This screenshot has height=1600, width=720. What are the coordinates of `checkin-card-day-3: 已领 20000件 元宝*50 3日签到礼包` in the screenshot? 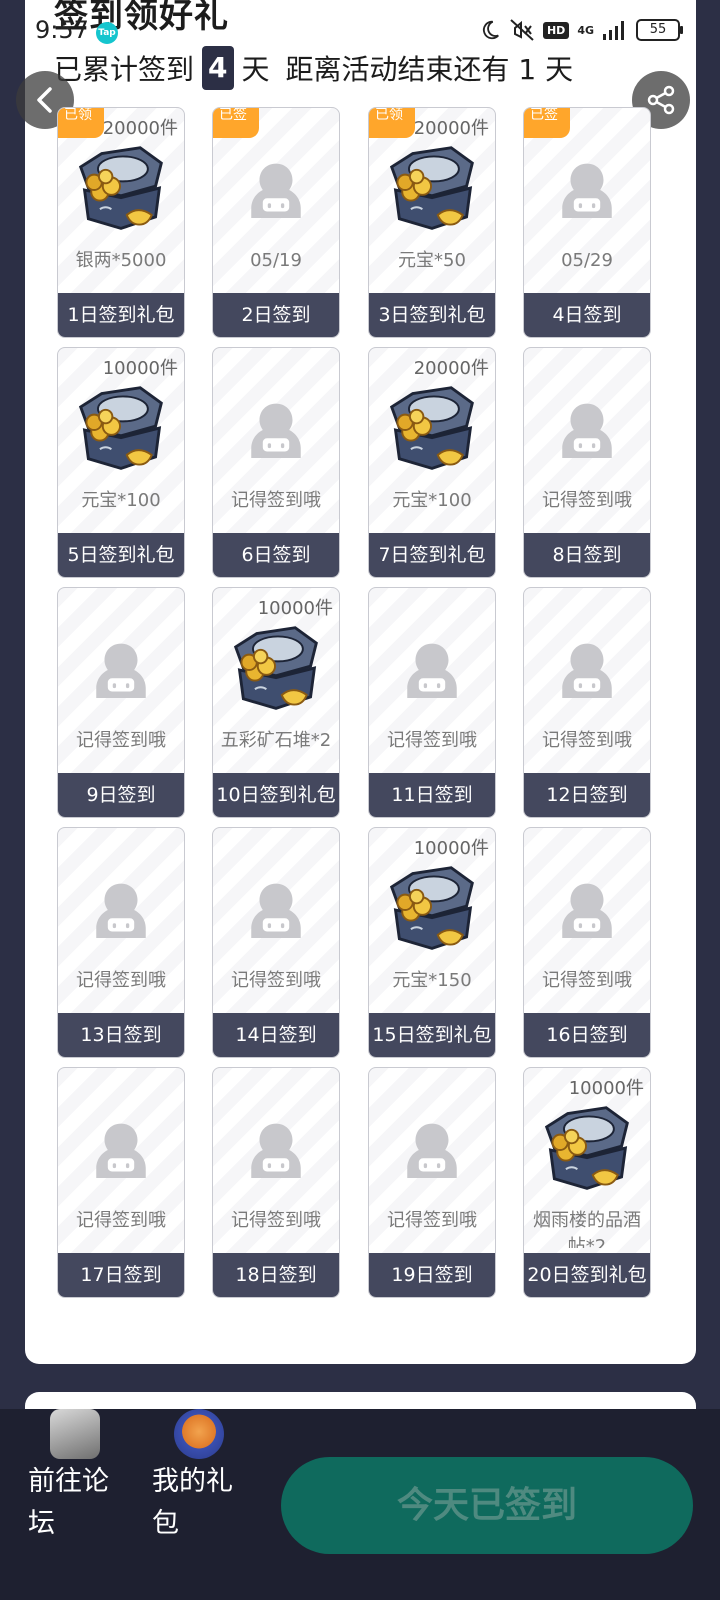 It's located at (432, 222).